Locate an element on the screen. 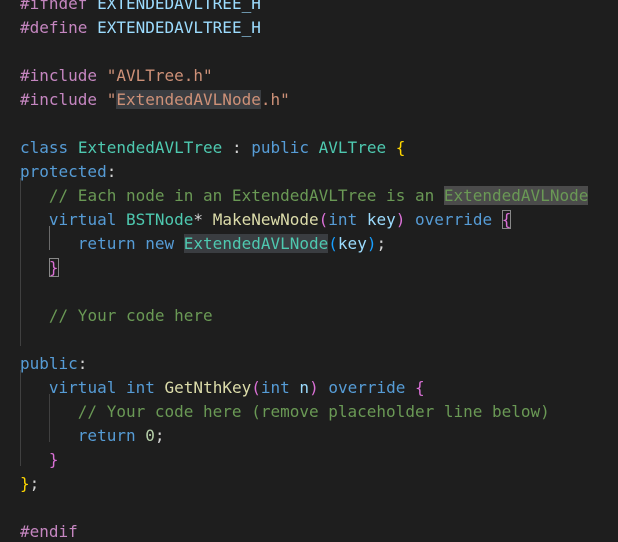  code-line: #include "ExtendedAVLNode.h" is located at coordinates (155, 100).